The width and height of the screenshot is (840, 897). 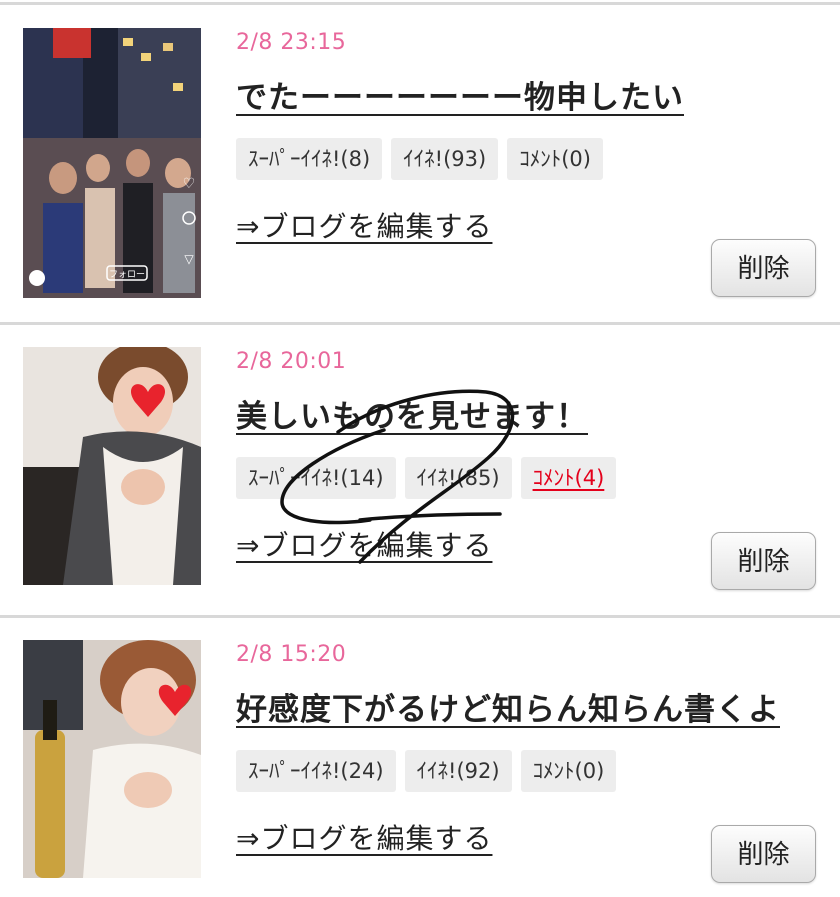 What do you see at coordinates (291, 654) in the screenshot?
I see `post-date: 2/8 15:20` at bounding box center [291, 654].